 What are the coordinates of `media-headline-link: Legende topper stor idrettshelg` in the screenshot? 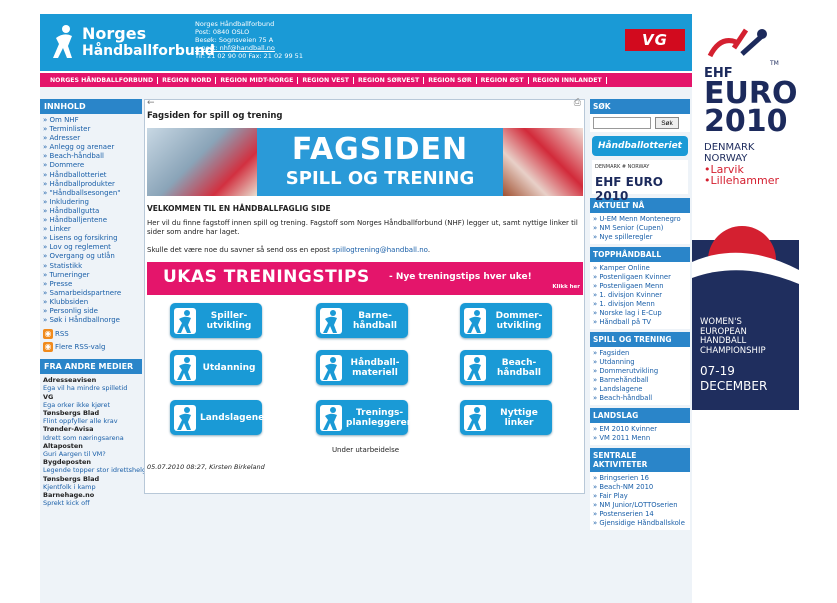 It's located at (94, 470).